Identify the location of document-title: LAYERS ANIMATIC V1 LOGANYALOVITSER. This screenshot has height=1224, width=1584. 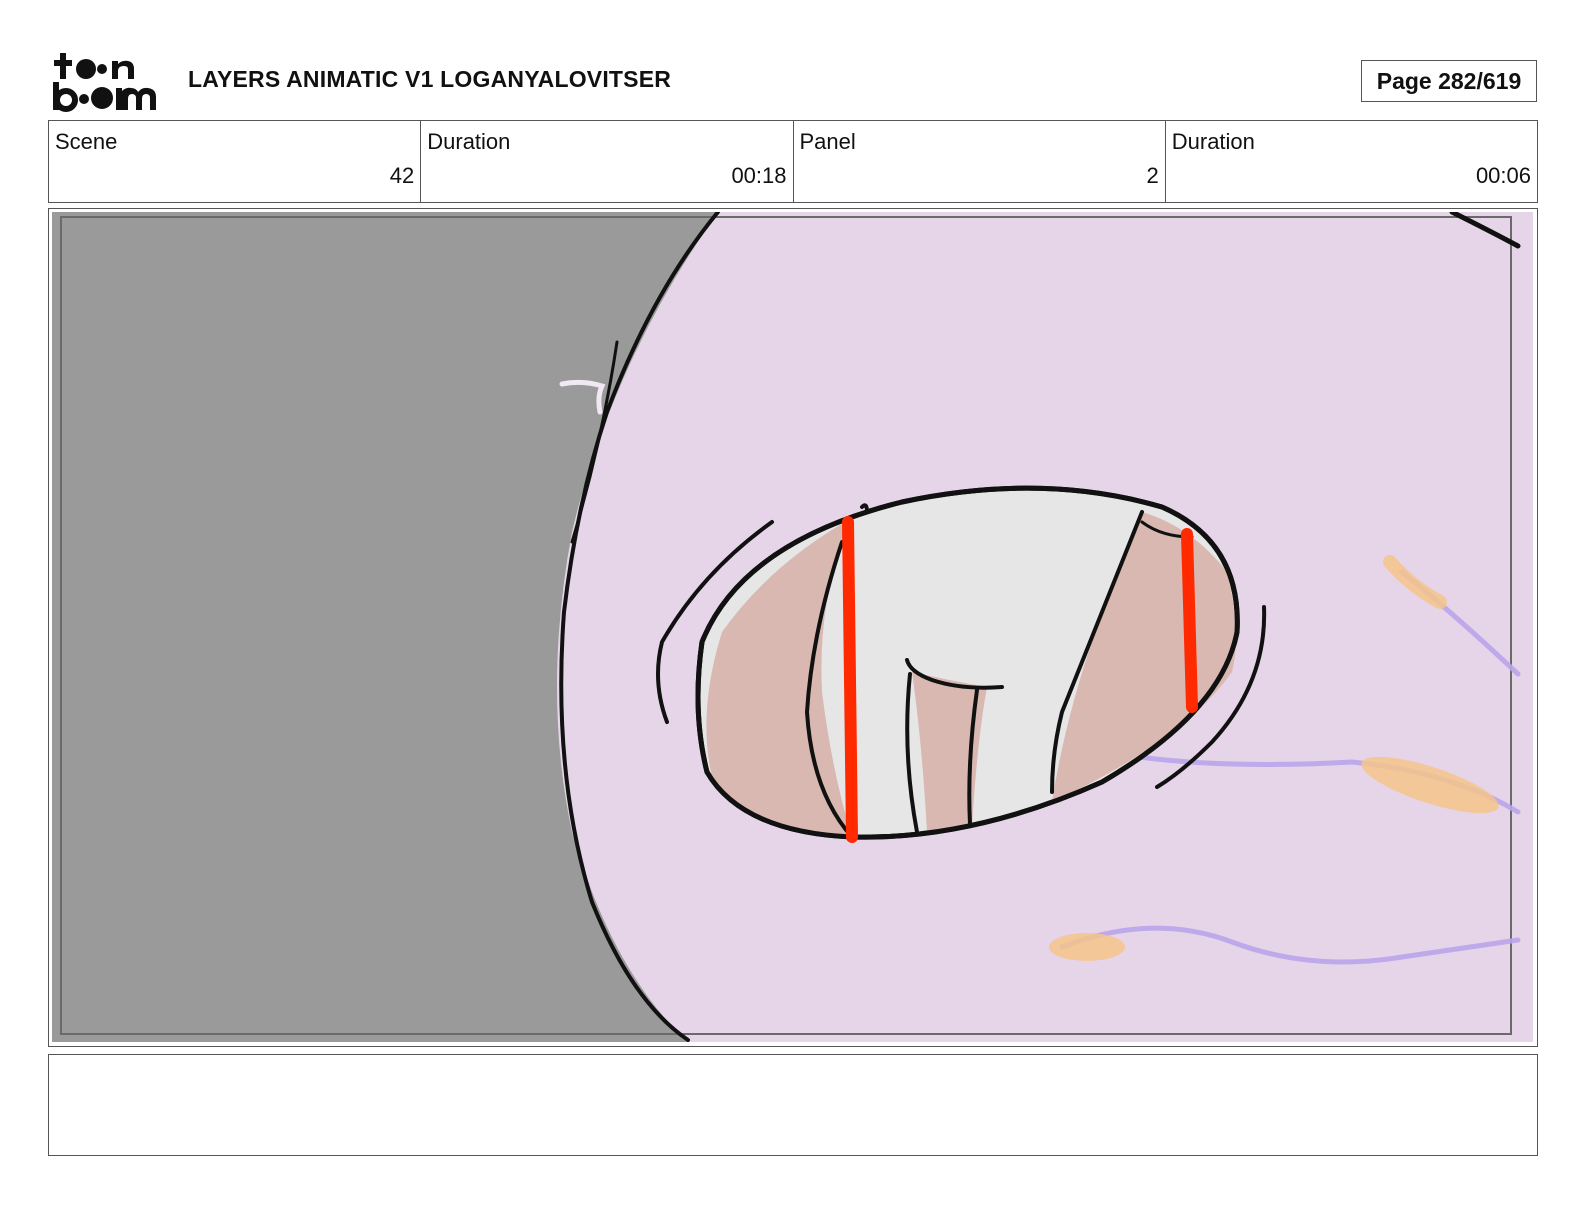
(430, 79).